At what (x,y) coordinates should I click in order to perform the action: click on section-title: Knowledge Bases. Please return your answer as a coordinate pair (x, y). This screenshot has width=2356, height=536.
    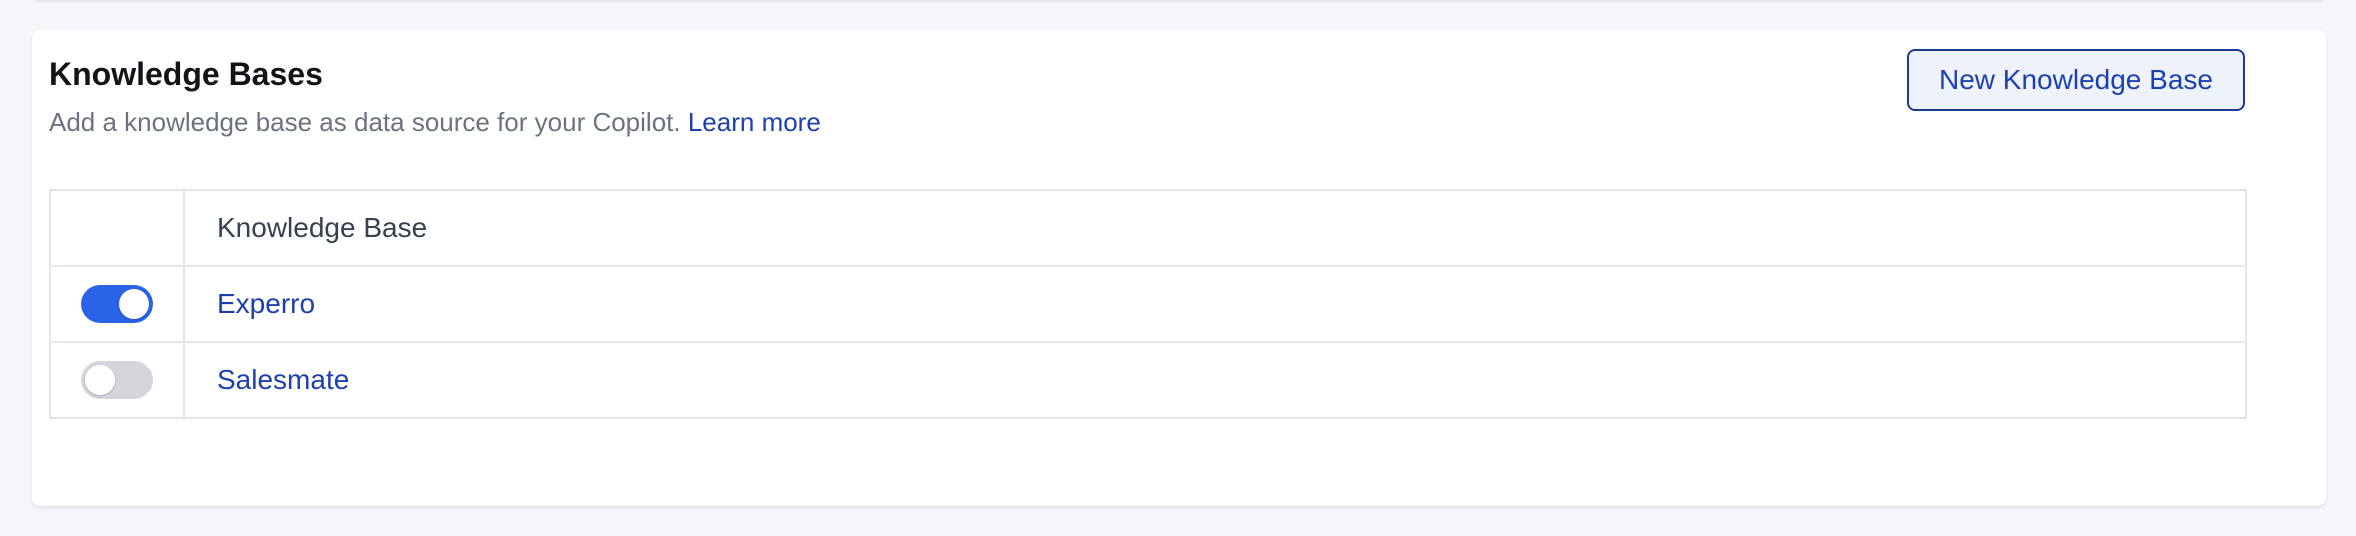
    Looking at the image, I should click on (186, 74).